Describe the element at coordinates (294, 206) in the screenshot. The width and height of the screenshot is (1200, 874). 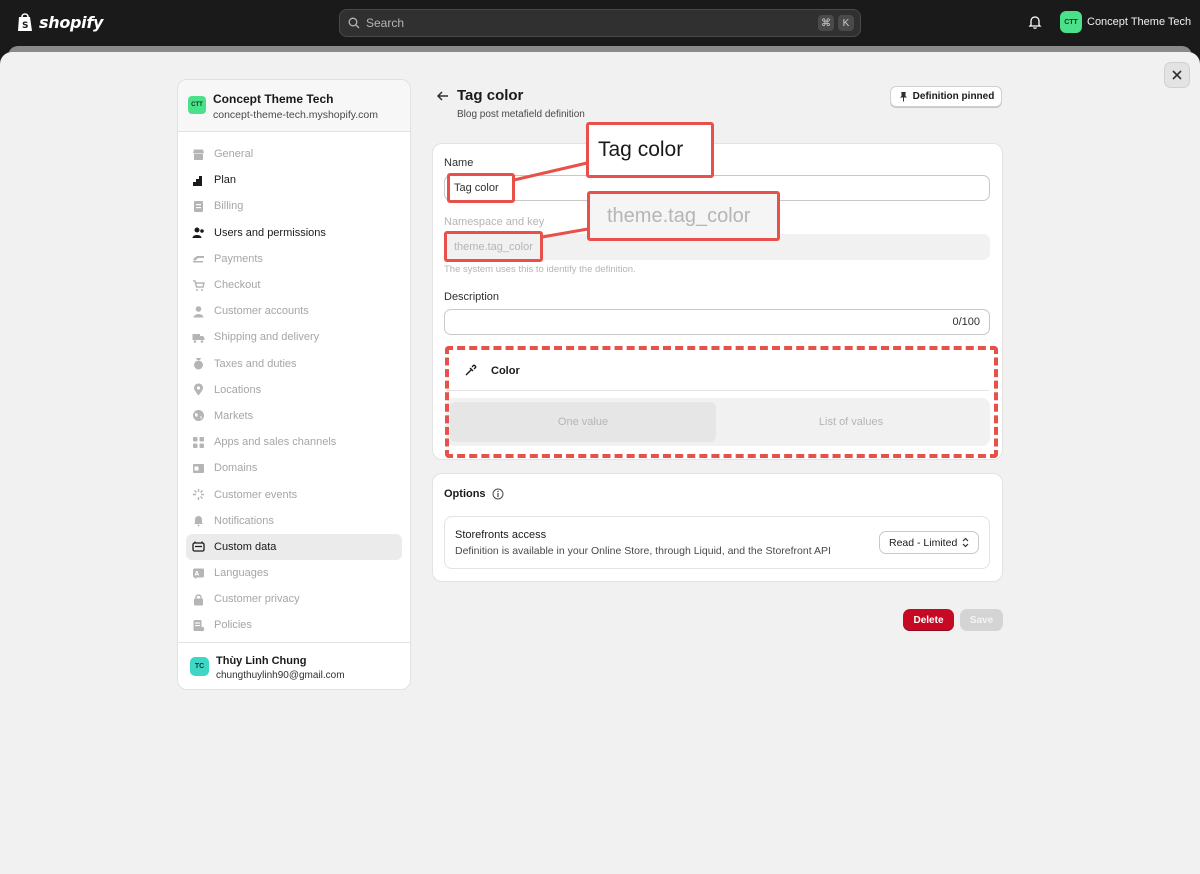
I see `sidebar-item-billing: Billing` at that location.